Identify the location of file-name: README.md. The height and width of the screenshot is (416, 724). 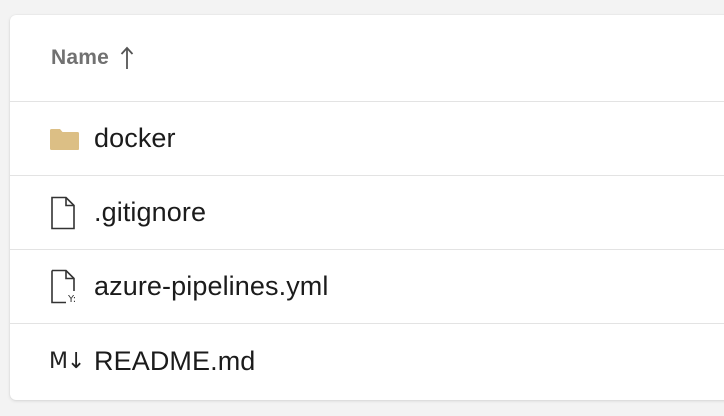
(174, 361).